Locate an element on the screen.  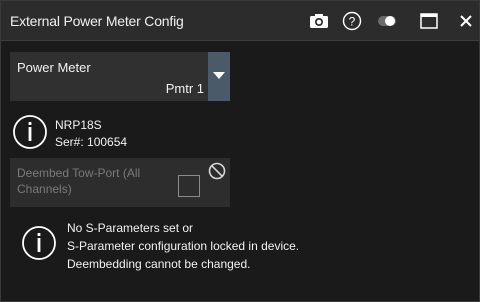
title-bar: External Power Meter Config ? is located at coordinates (240, 21).